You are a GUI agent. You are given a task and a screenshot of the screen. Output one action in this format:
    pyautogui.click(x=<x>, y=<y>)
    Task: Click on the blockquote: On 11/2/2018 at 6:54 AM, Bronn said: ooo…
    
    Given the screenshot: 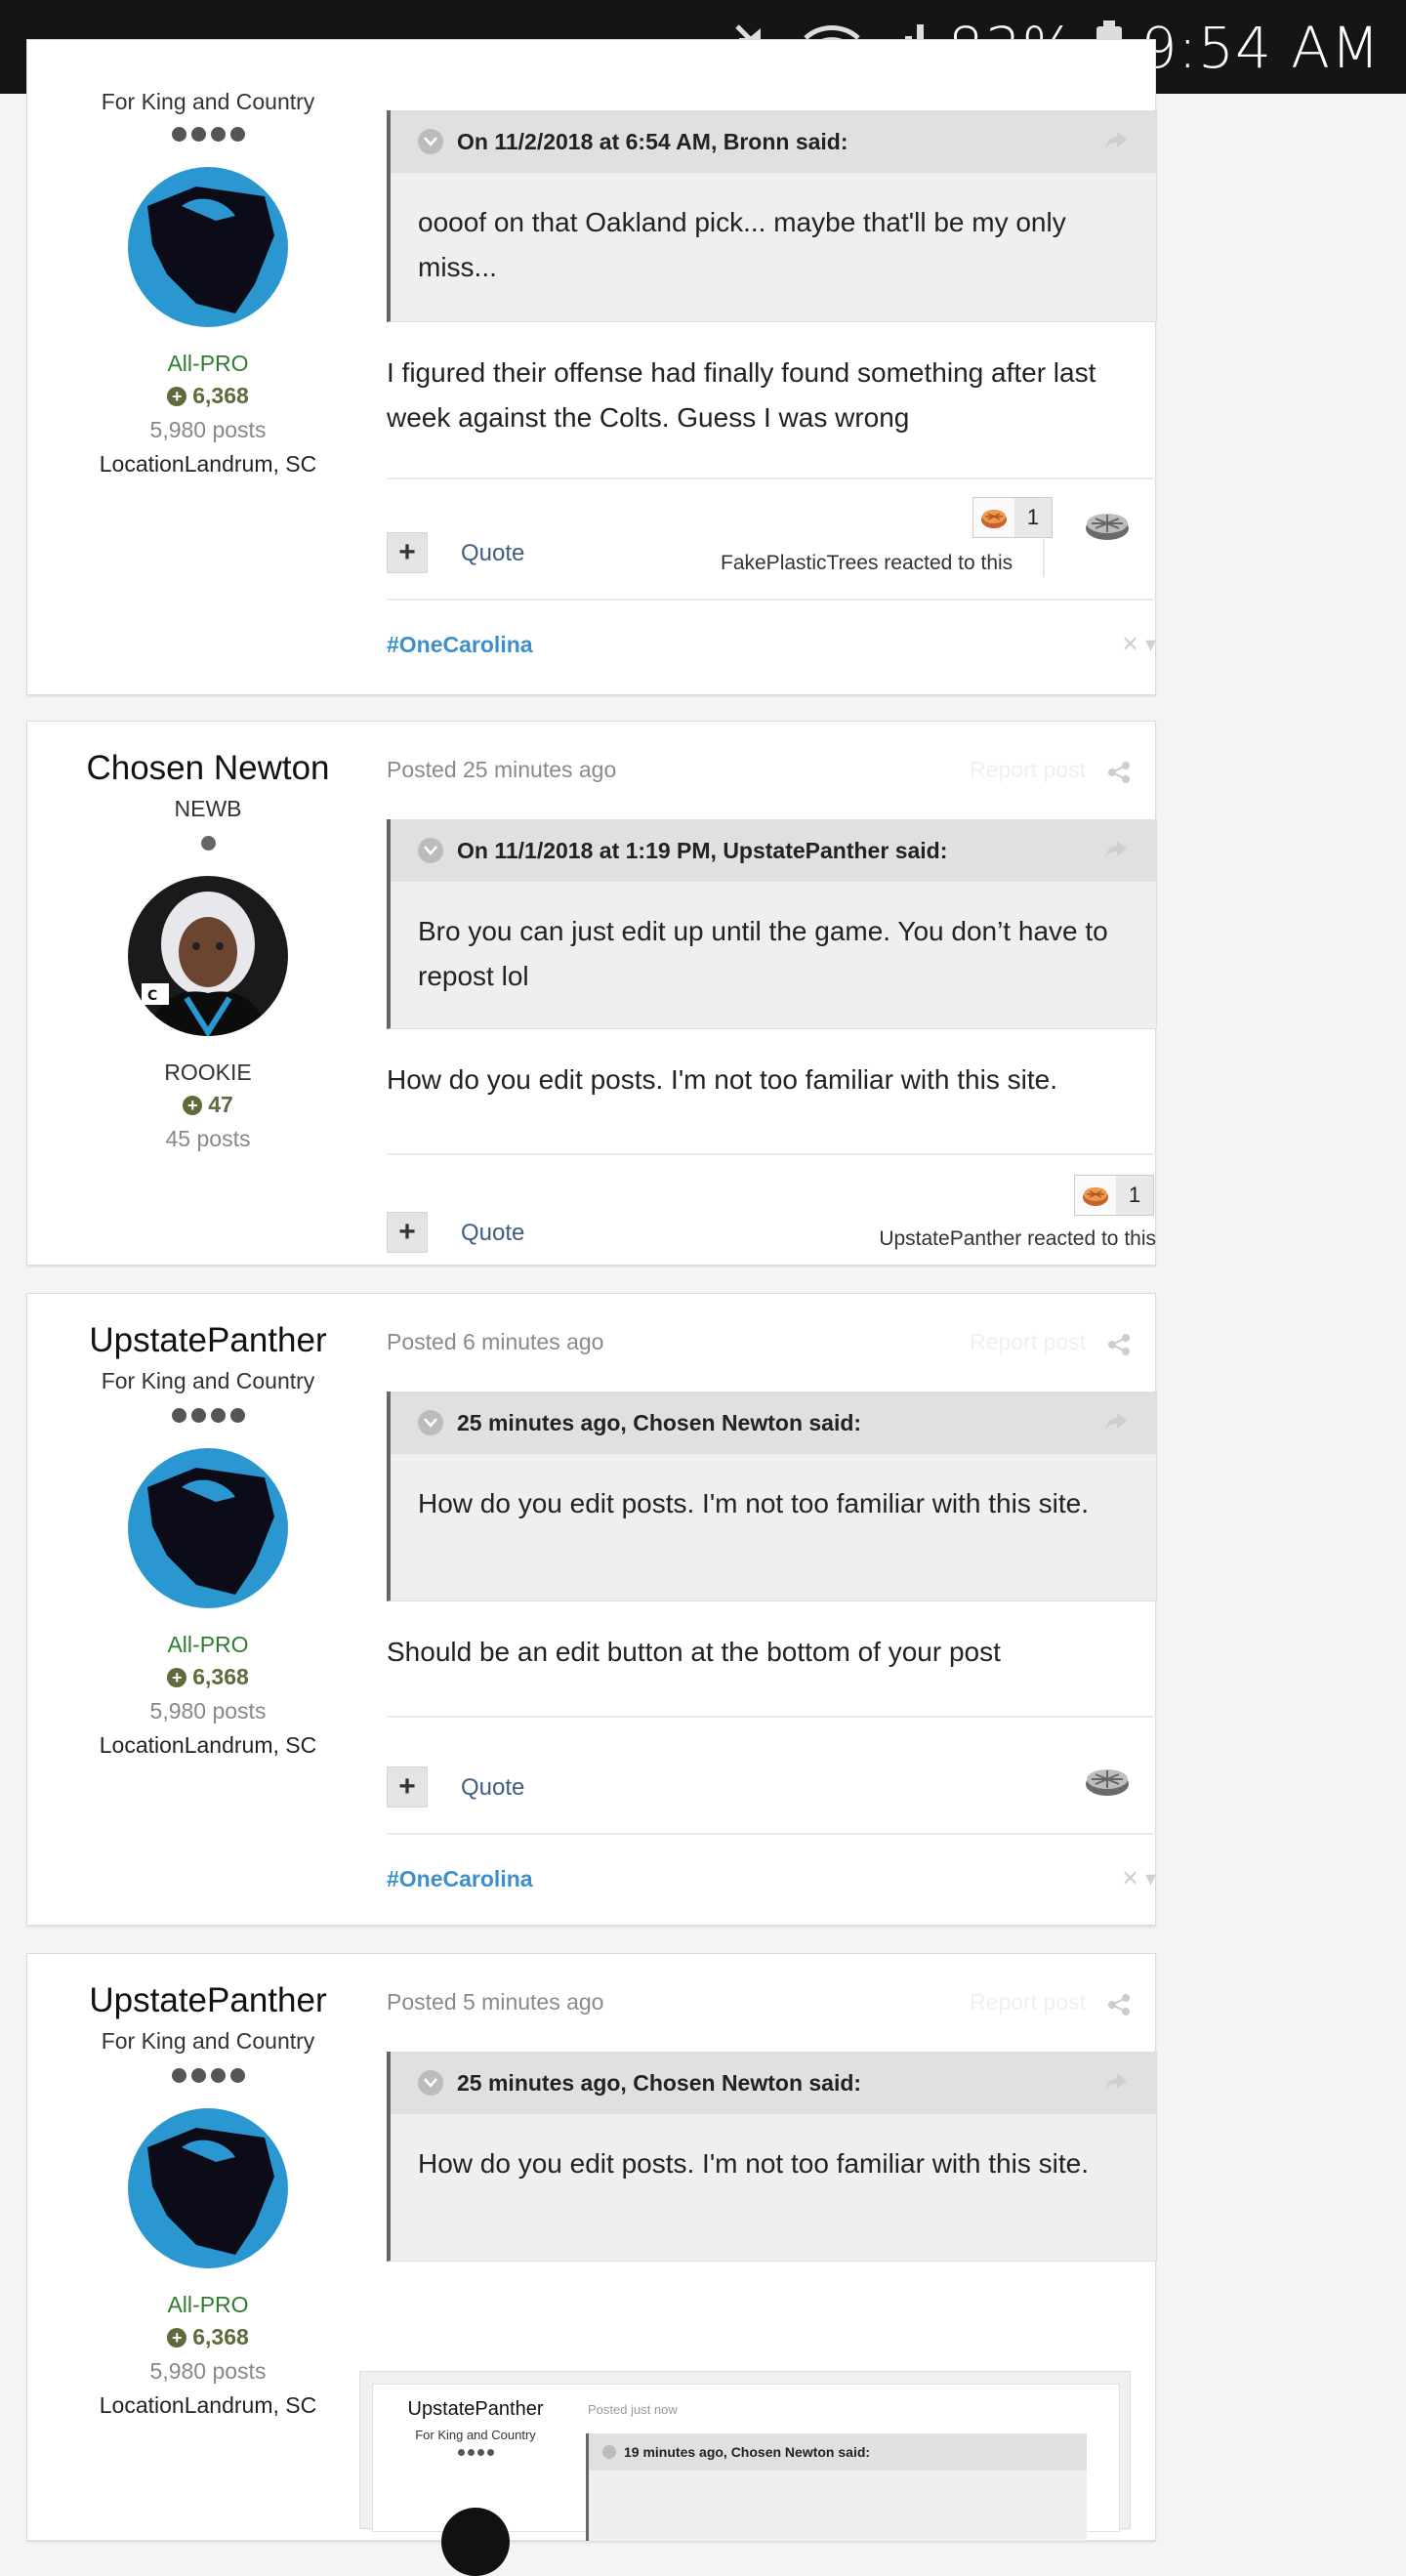 What is the action you would take?
    pyautogui.click(x=772, y=216)
    